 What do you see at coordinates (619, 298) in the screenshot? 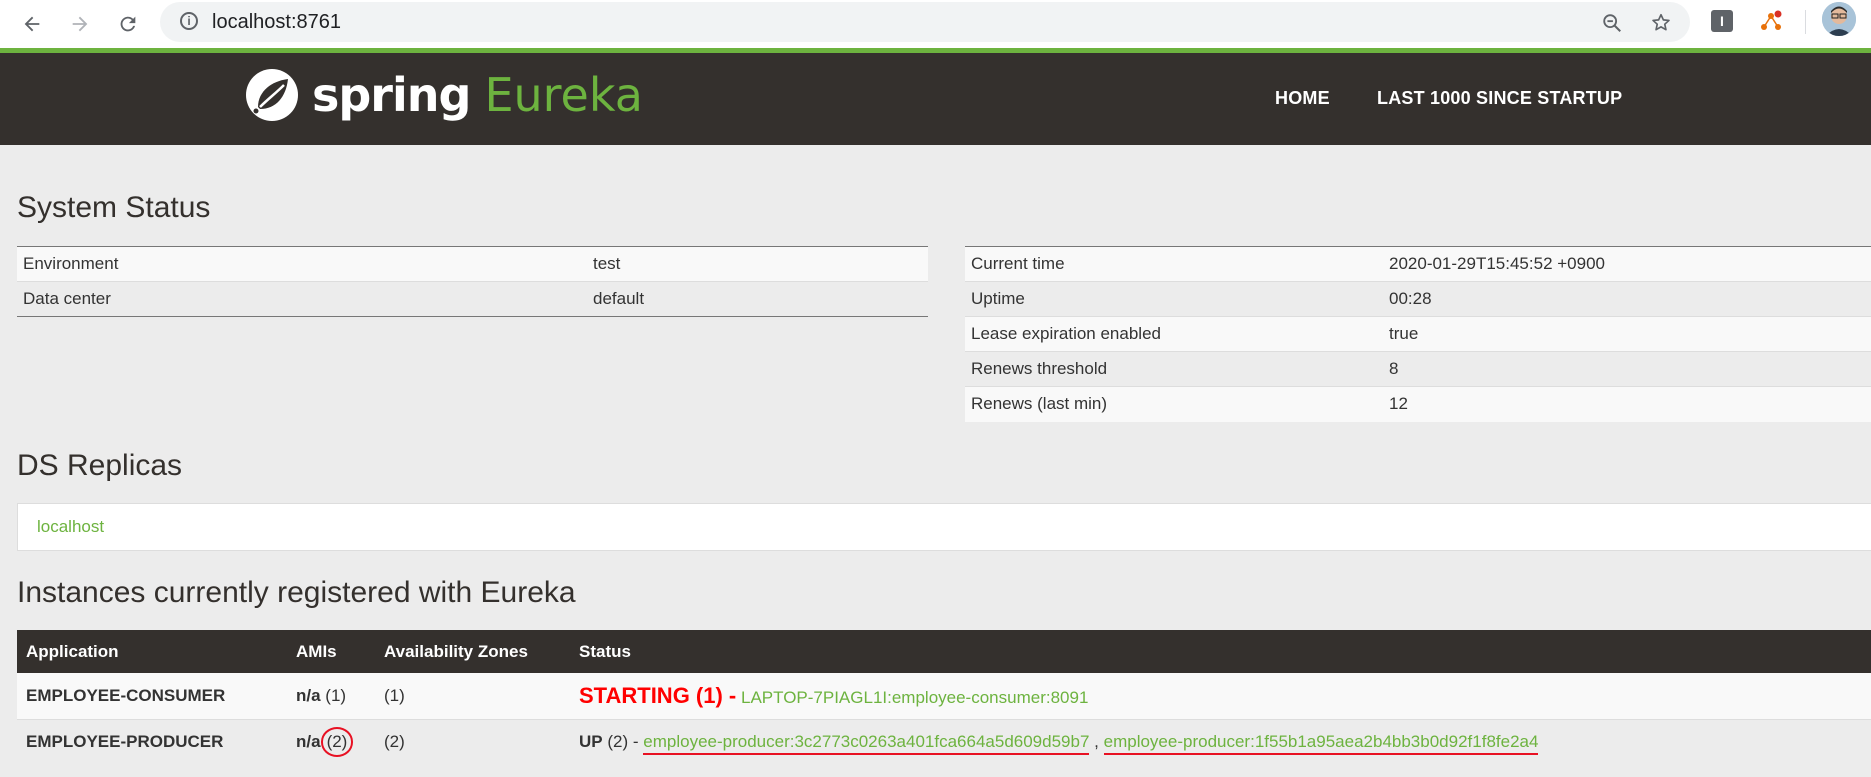
I see `status-value: default` at bounding box center [619, 298].